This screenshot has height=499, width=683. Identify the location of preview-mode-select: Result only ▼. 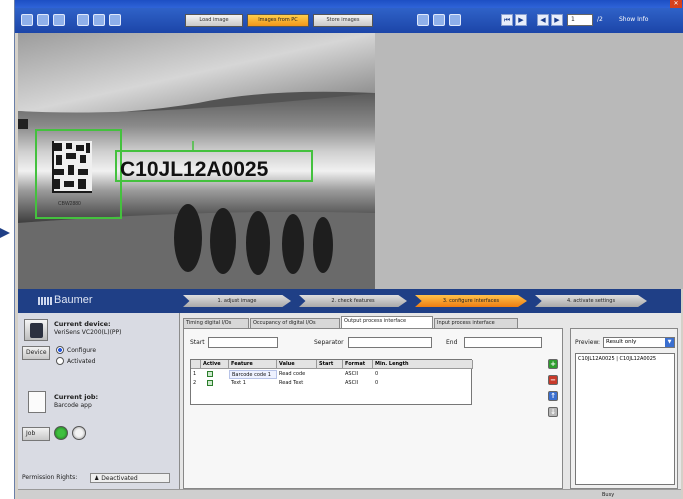
(639, 342).